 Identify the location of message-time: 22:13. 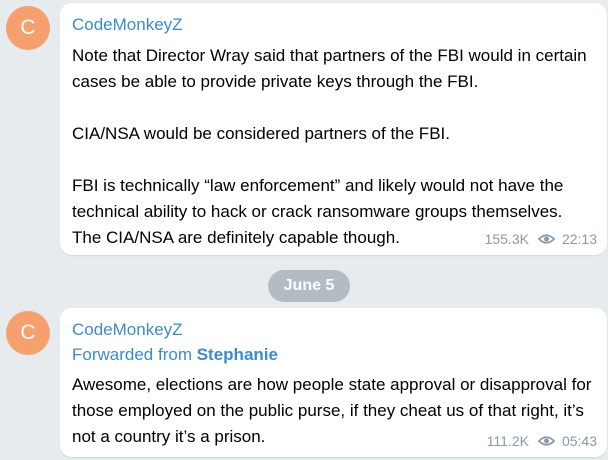
(579, 239).